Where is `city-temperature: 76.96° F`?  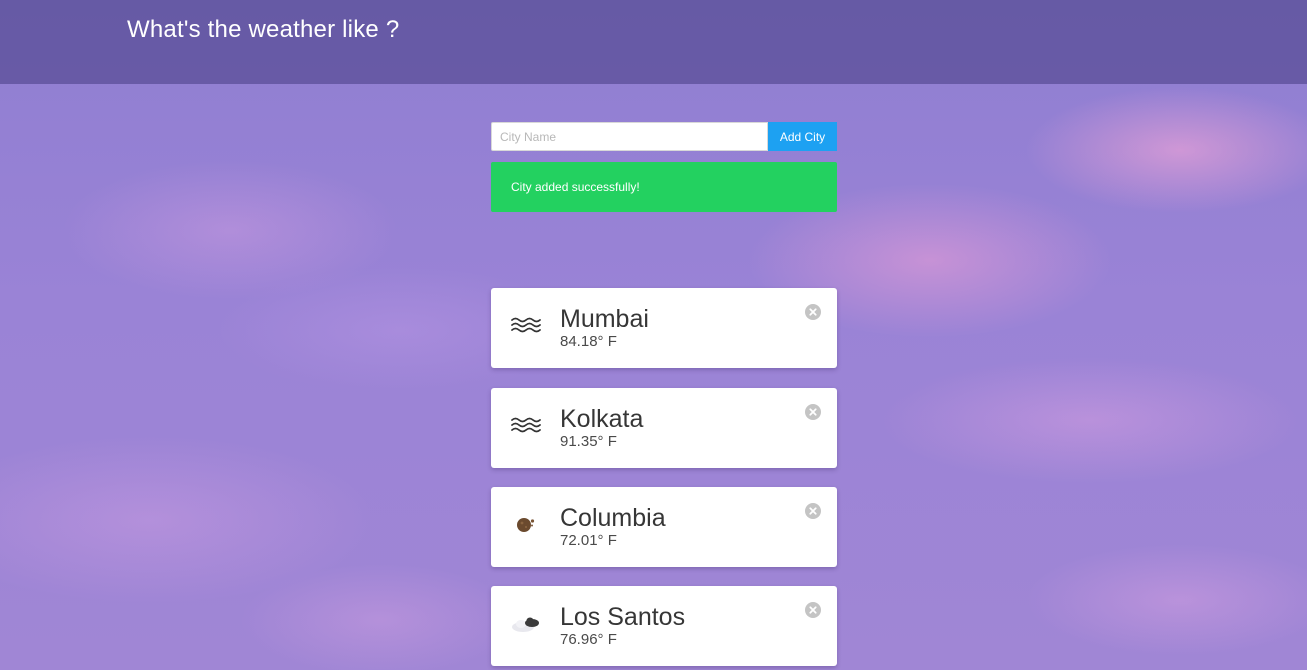 city-temperature: 76.96° F is located at coordinates (588, 639).